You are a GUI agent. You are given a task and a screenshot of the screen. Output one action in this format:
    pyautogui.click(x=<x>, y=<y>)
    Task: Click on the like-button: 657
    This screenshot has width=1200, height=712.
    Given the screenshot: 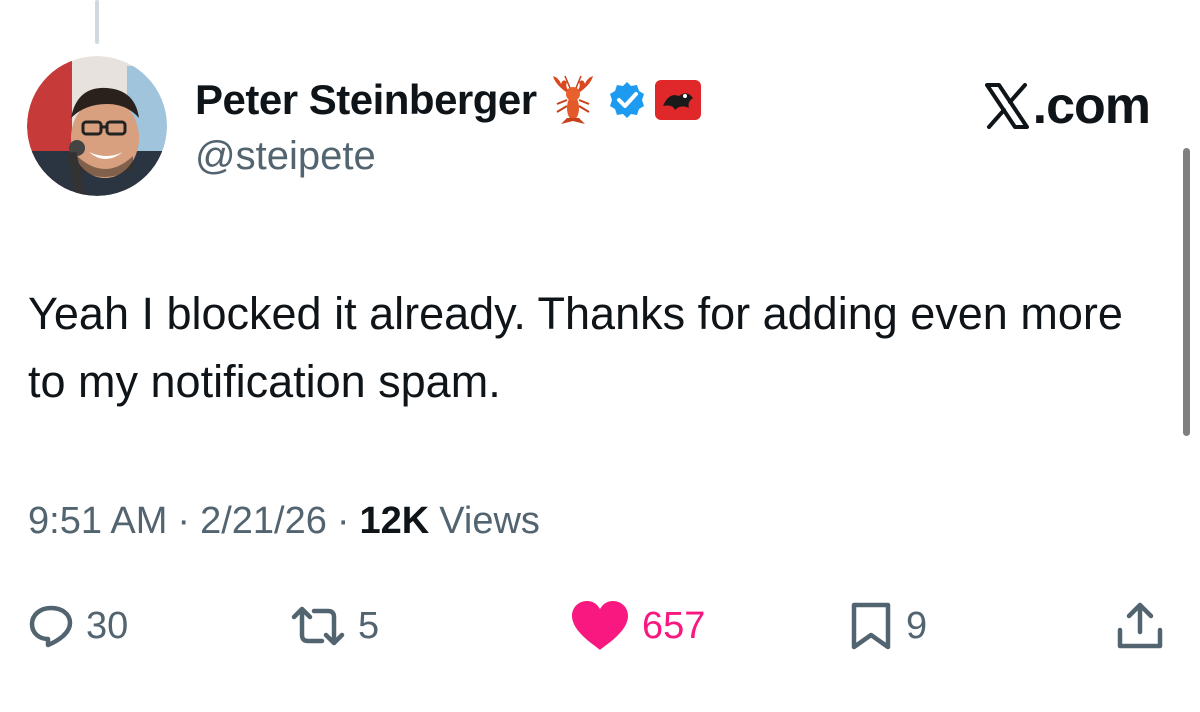 What is the action you would take?
    pyautogui.click(x=637, y=626)
    